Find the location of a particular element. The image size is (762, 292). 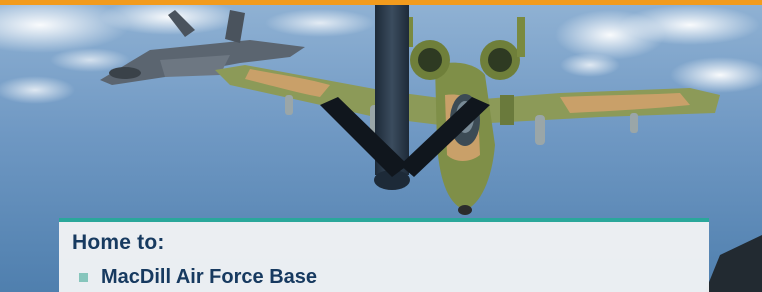

accent-bar is located at coordinates (381, 2).